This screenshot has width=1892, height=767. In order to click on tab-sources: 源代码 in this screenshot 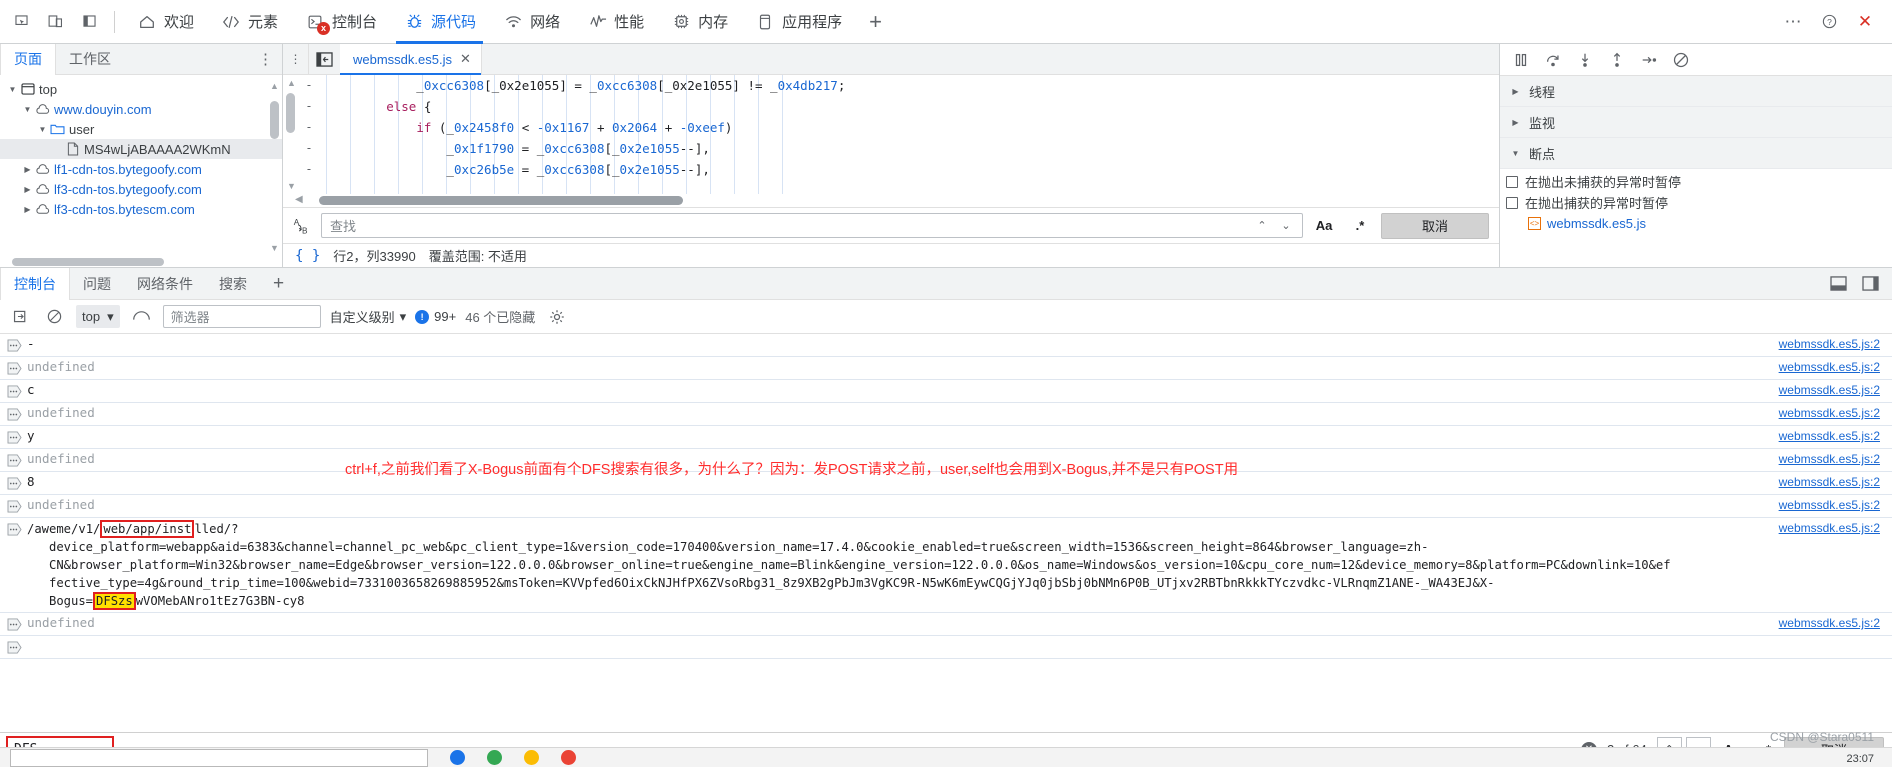, I will do `click(439, 22)`.